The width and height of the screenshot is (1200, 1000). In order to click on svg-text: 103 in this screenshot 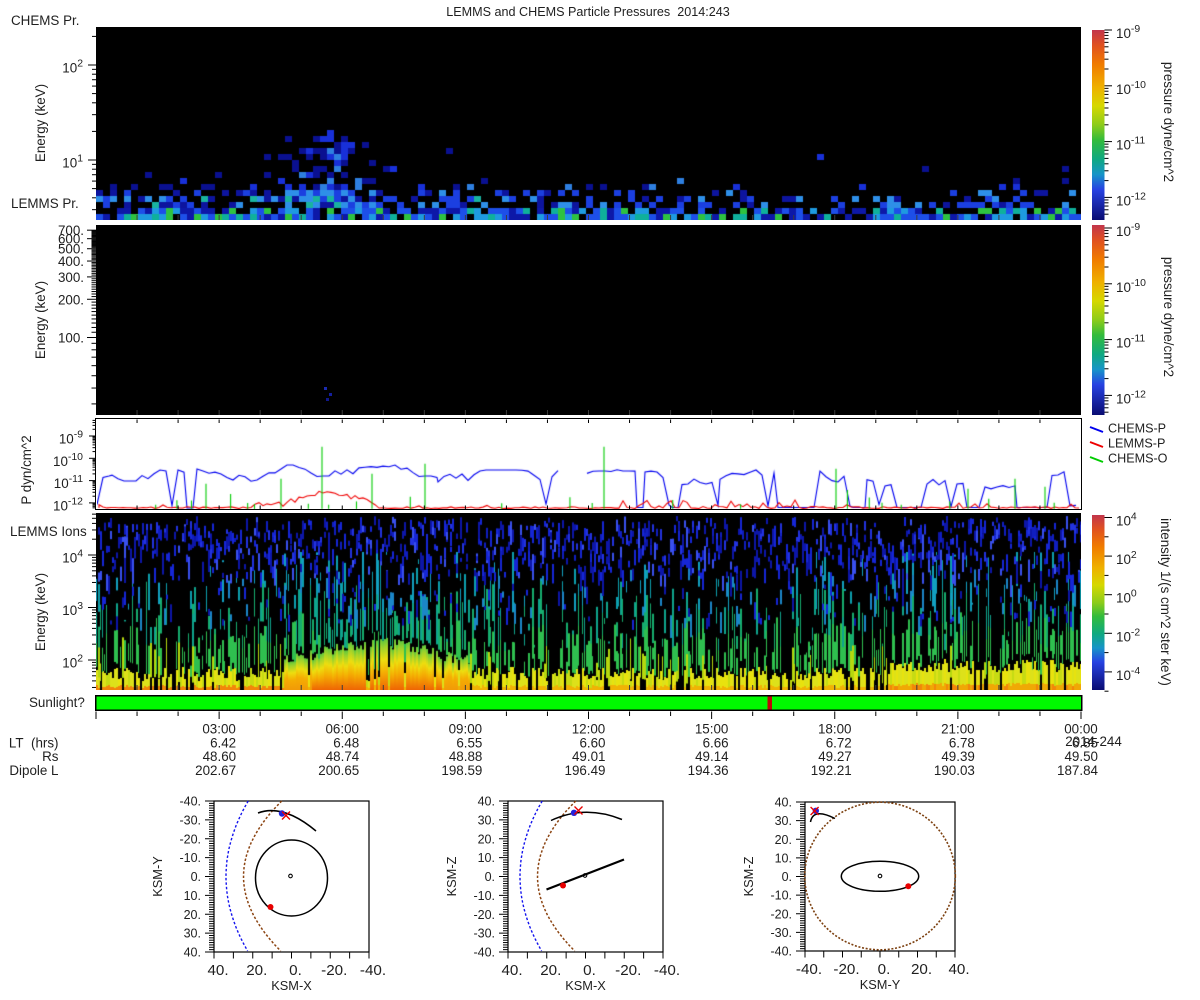, I will do `click(72, 609)`.